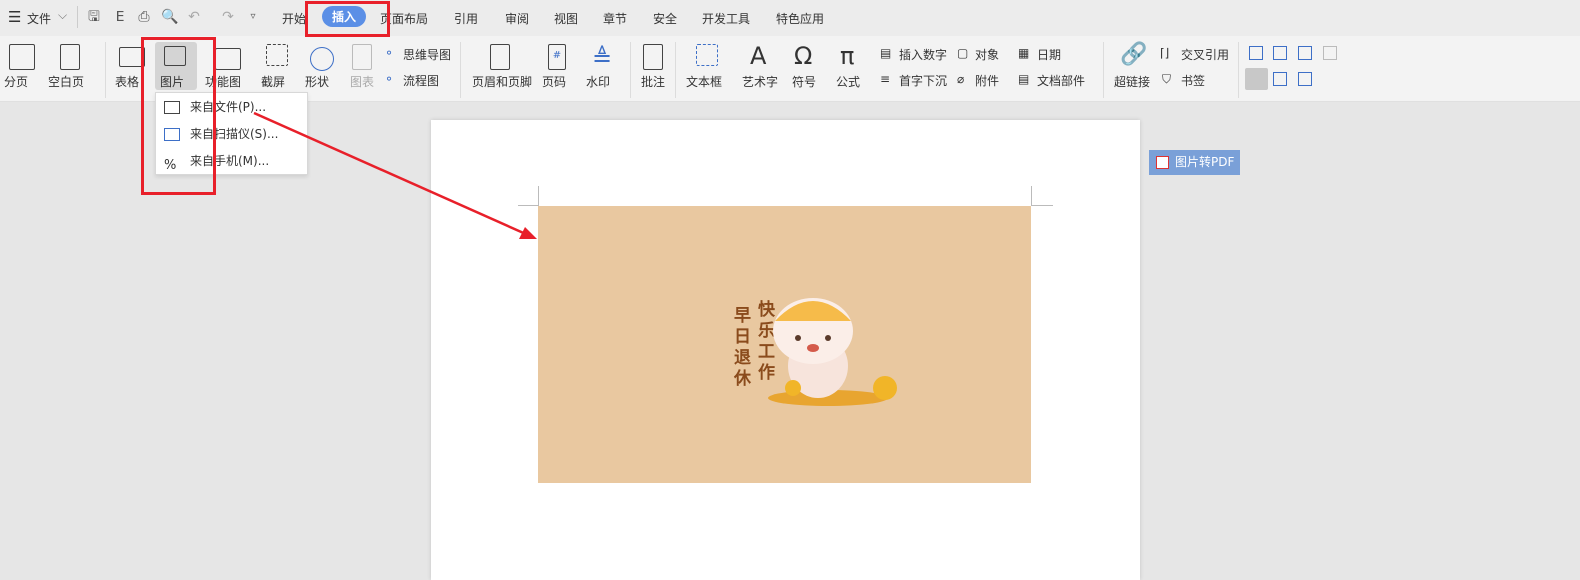 Image resolution: width=1580 pixels, height=580 pixels. Describe the element at coordinates (395, 175) in the screenshot. I see `annotation-arrow` at that location.